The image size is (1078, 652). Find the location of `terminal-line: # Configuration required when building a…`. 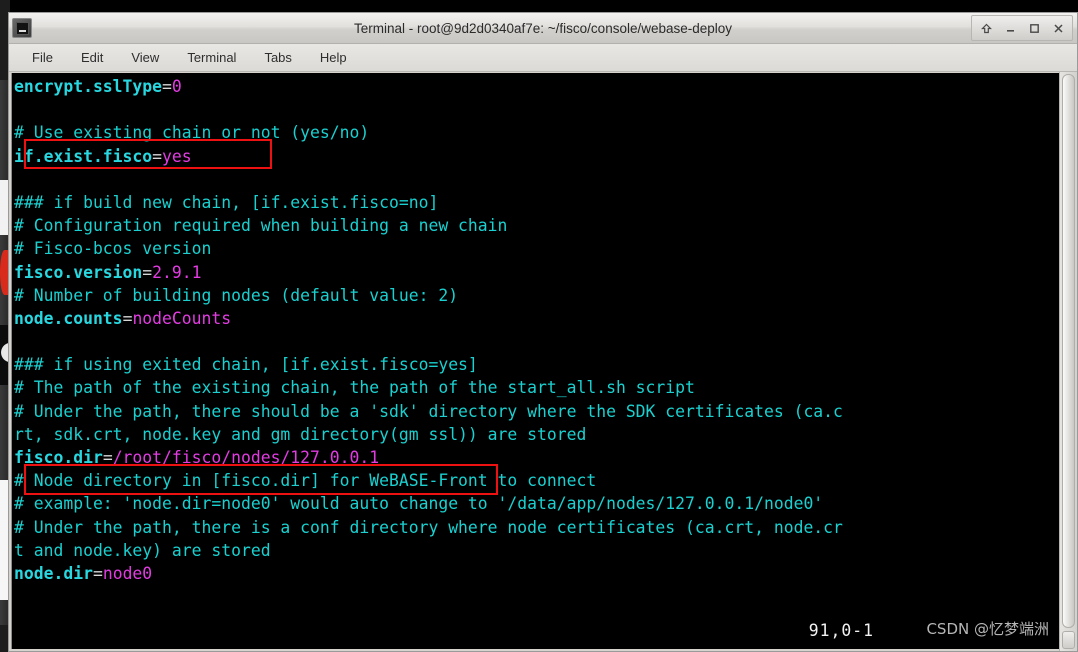

terminal-line: # Configuration required when building a… is located at coordinates (261, 226).